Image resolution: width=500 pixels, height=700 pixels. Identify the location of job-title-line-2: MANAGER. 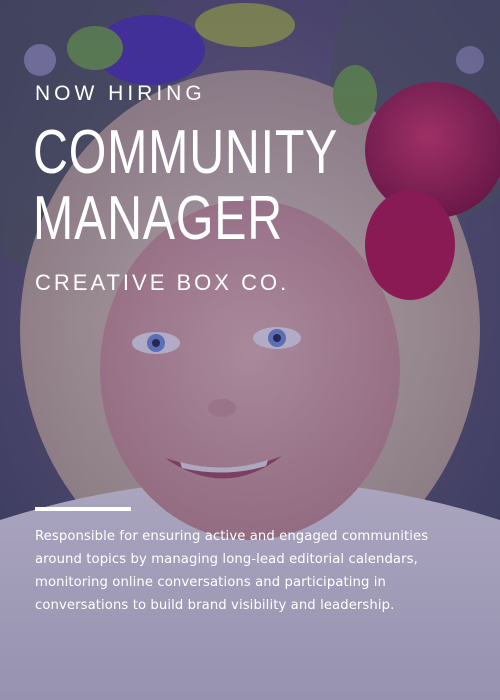
(158, 218).